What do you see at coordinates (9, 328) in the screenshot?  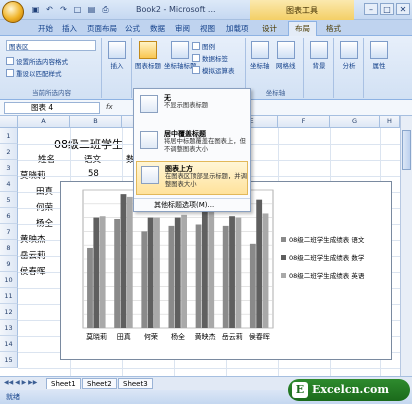 I see `row-header: 13` at bounding box center [9, 328].